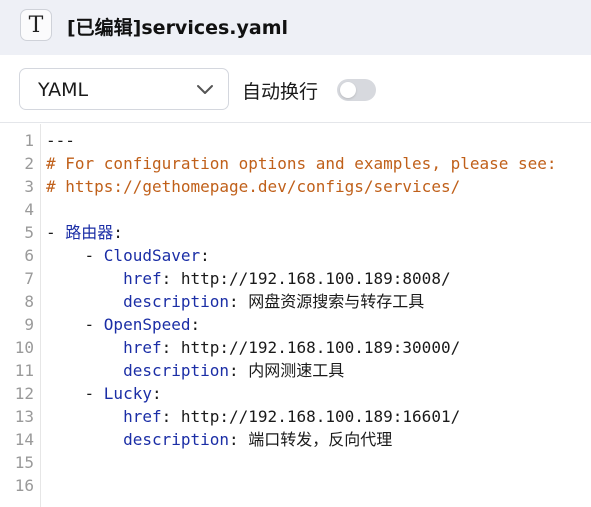 The width and height of the screenshot is (591, 507). Describe the element at coordinates (178, 28) in the screenshot. I see `window-title: [已编辑]services.yaml` at that location.